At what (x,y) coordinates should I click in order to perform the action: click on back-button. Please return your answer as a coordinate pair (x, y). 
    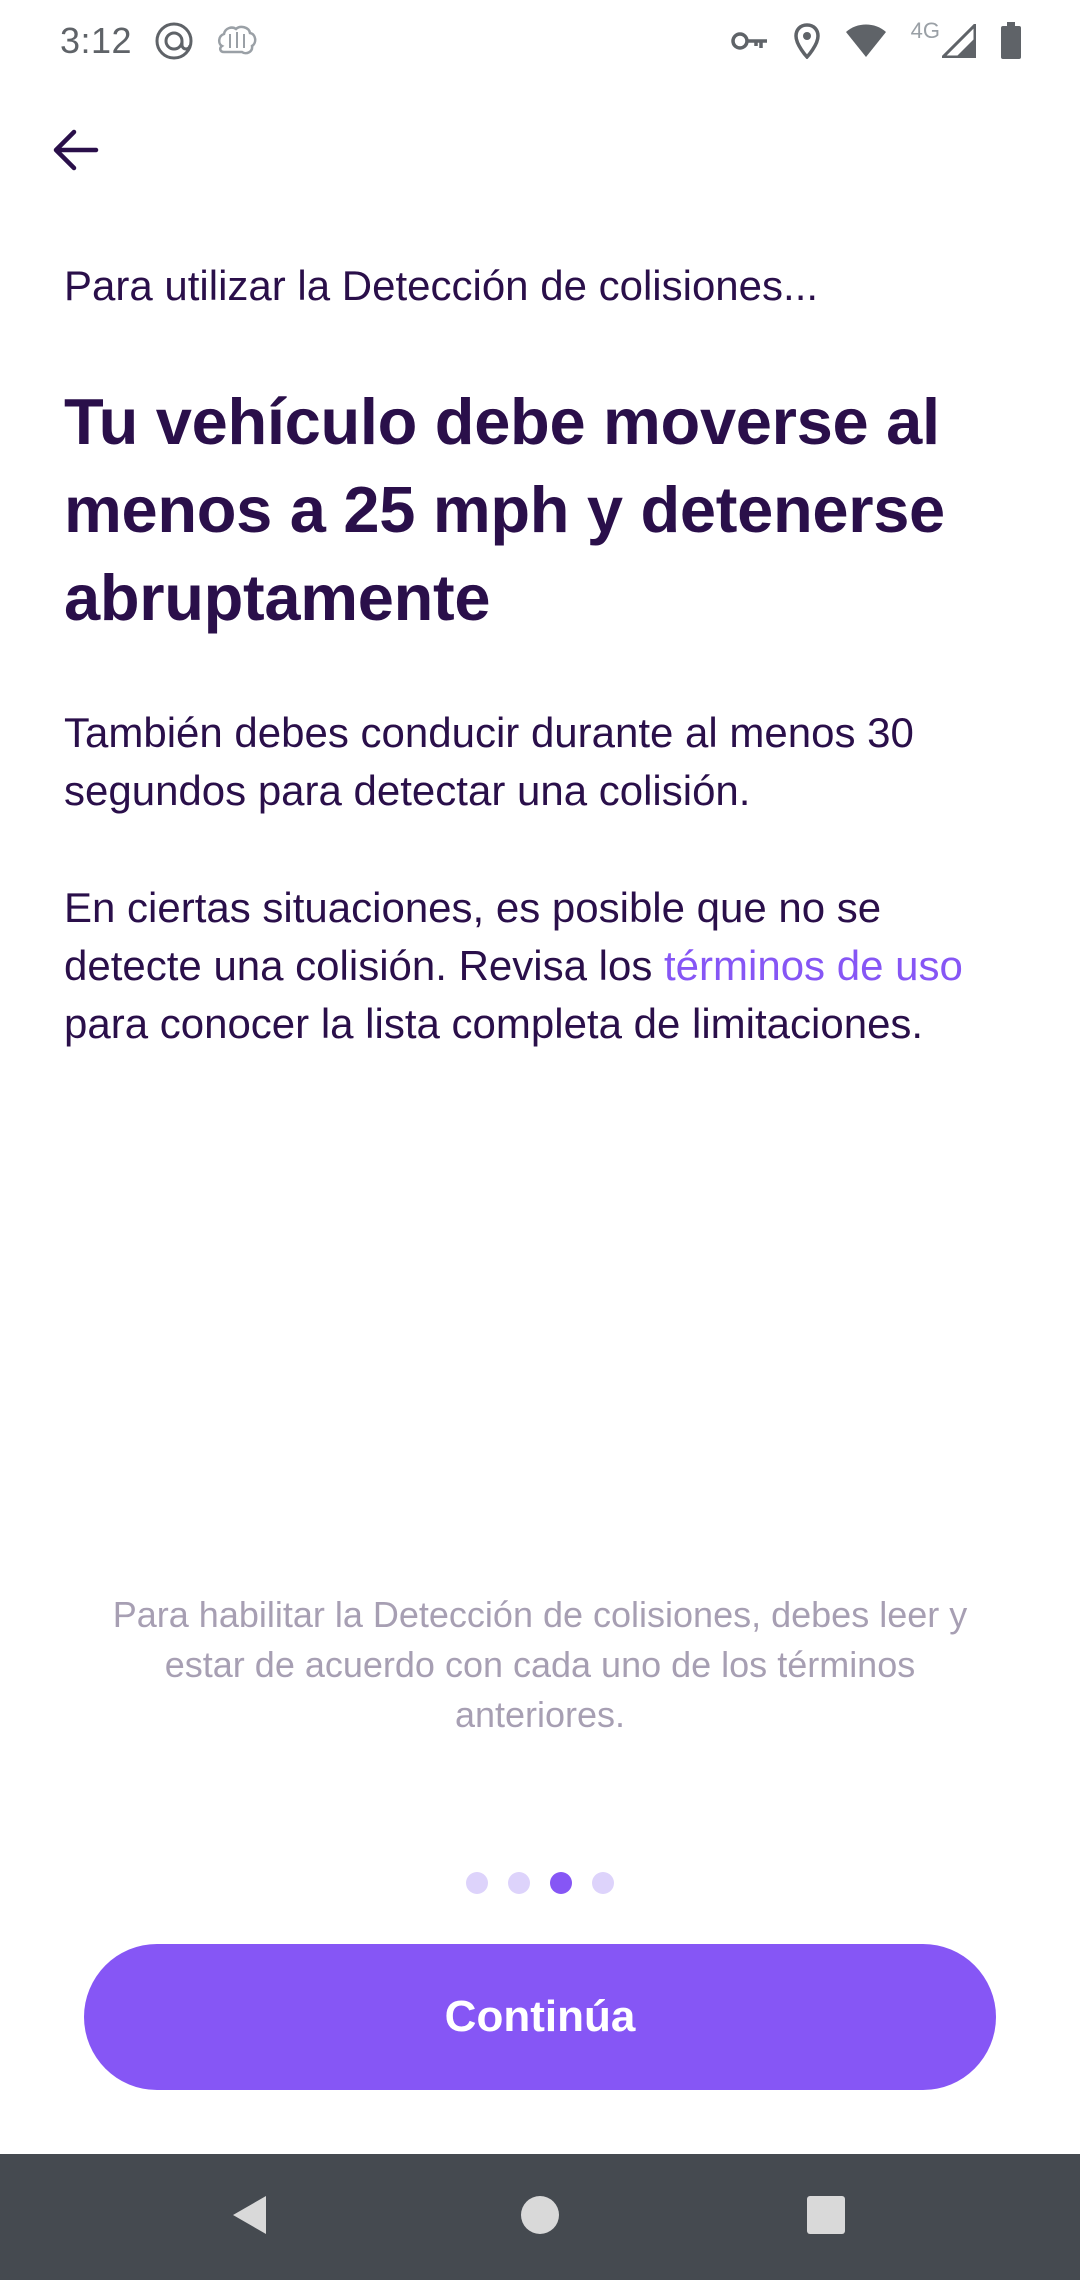
    Looking at the image, I should click on (76, 152).